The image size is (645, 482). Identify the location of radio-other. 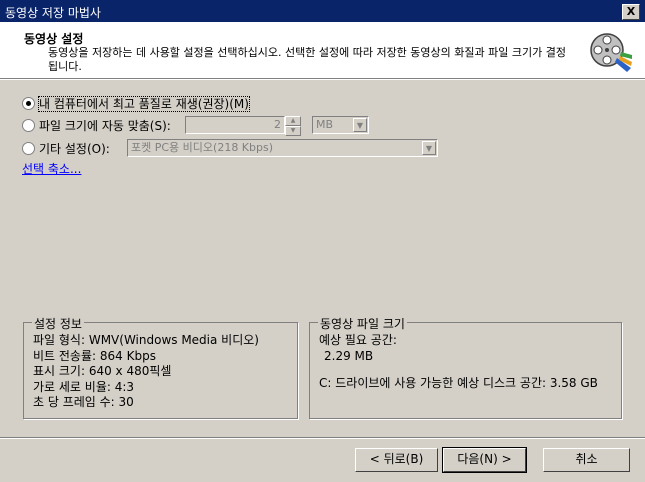
(28, 148).